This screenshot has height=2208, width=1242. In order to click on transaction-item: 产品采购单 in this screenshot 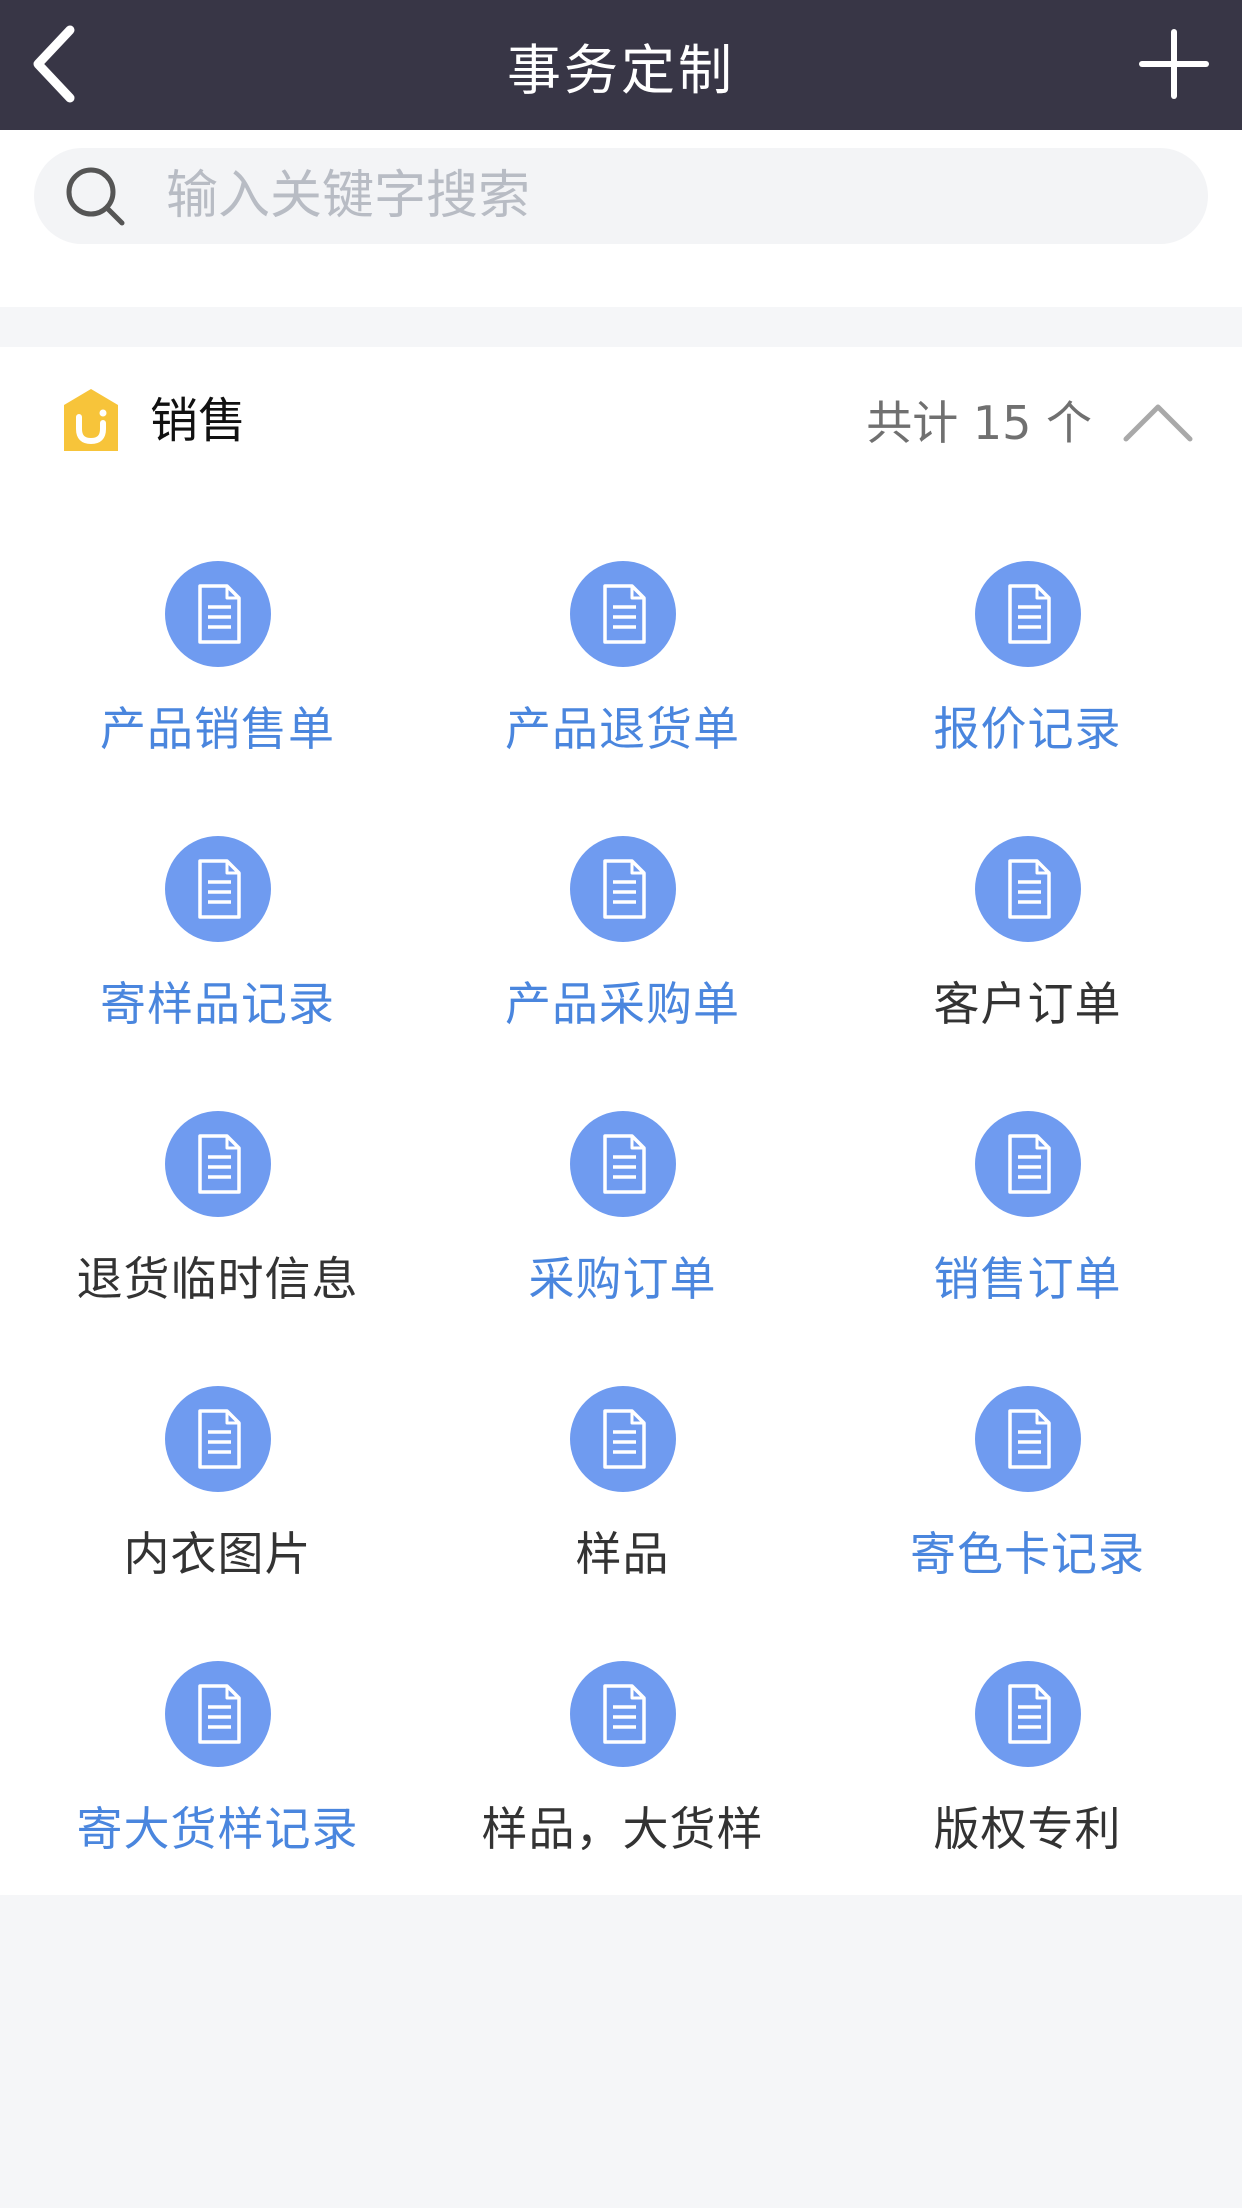, I will do `click(622, 909)`.